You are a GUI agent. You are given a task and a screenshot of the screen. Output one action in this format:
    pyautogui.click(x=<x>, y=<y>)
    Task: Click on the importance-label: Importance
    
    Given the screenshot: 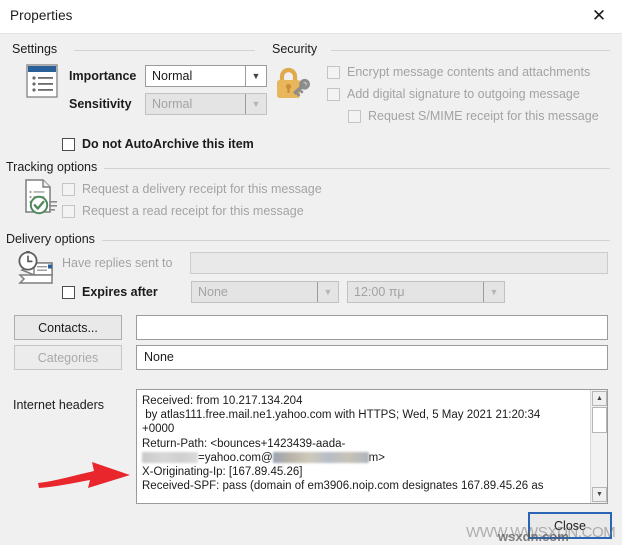 What is the action you would take?
    pyautogui.click(x=103, y=76)
    